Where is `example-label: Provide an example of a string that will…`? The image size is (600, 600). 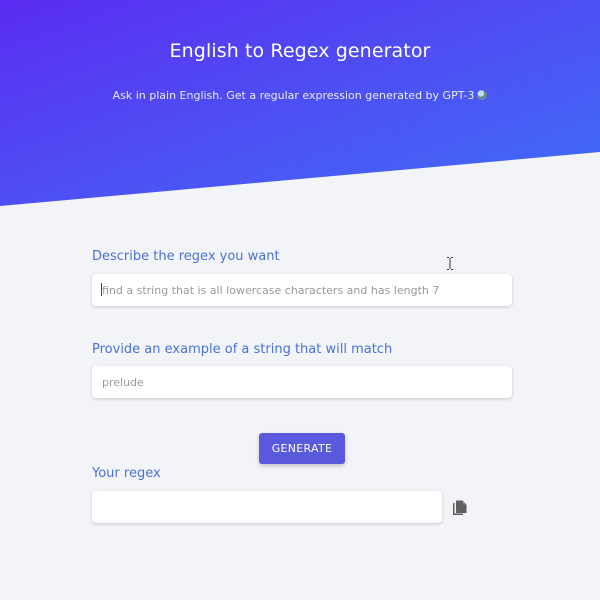 example-label: Provide an example of a string that will… is located at coordinates (242, 349).